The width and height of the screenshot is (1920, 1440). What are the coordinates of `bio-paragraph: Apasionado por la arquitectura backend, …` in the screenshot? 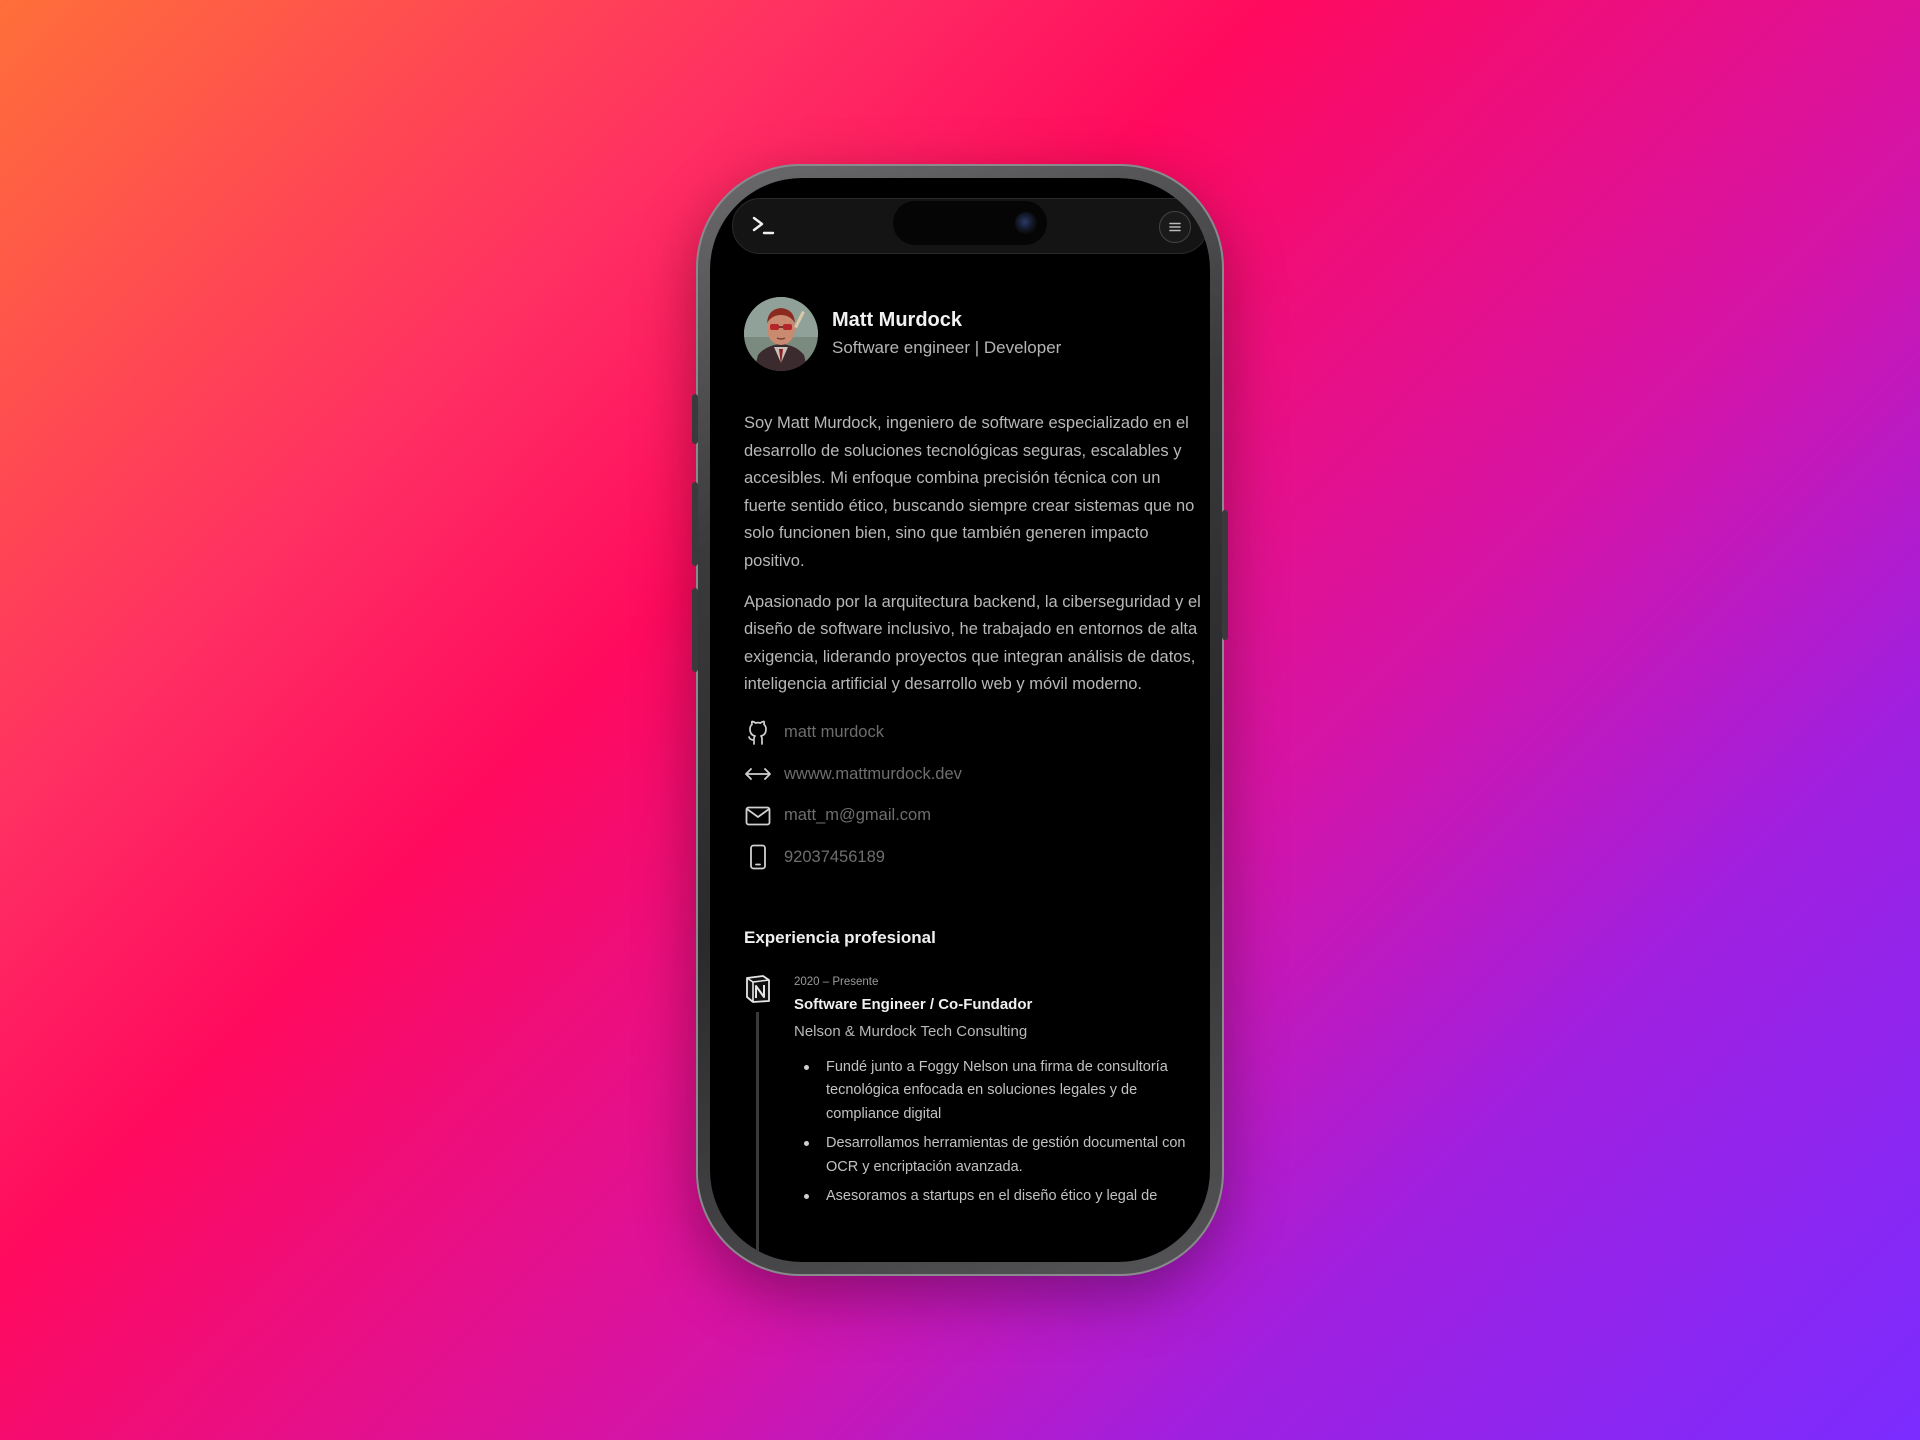 It's located at (972, 643).